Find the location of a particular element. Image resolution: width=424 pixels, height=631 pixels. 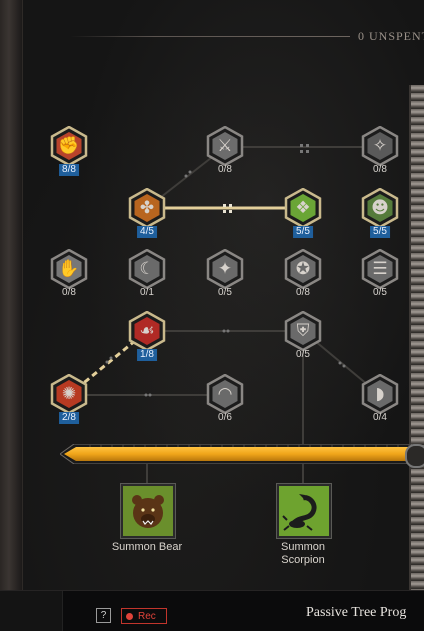

node-red-rage: ☙ is located at coordinates (147, 331).